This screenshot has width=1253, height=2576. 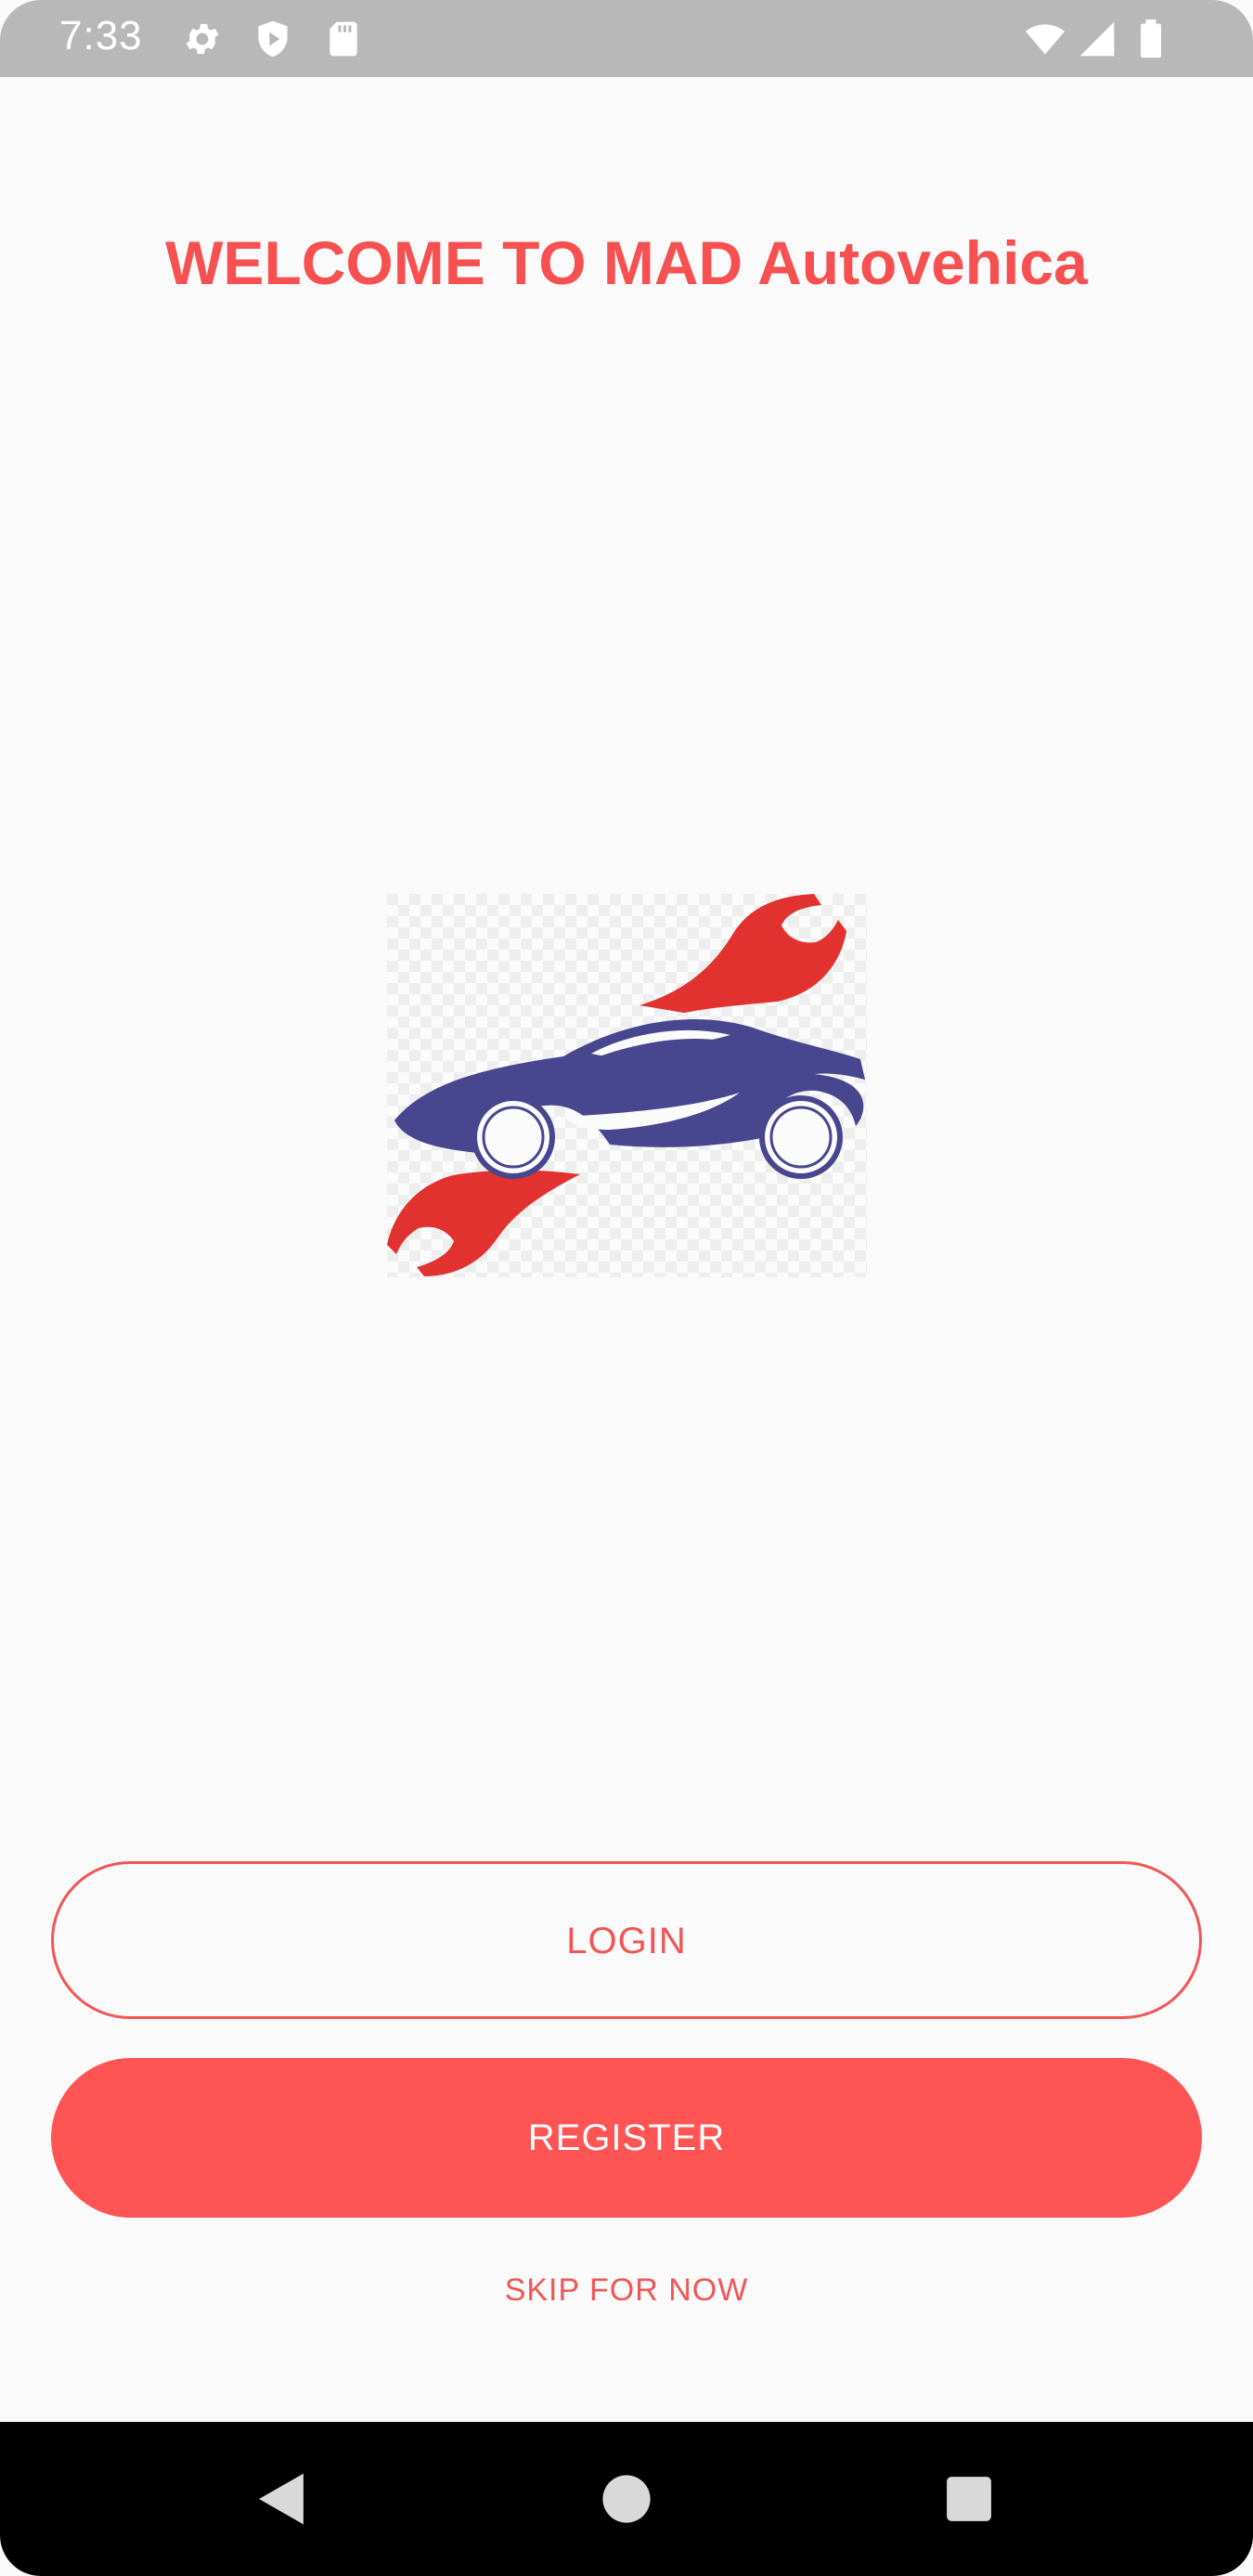 What do you see at coordinates (343, 39) in the screenshot?
I see `sd-card-icon` at bounding box center [343, 39].